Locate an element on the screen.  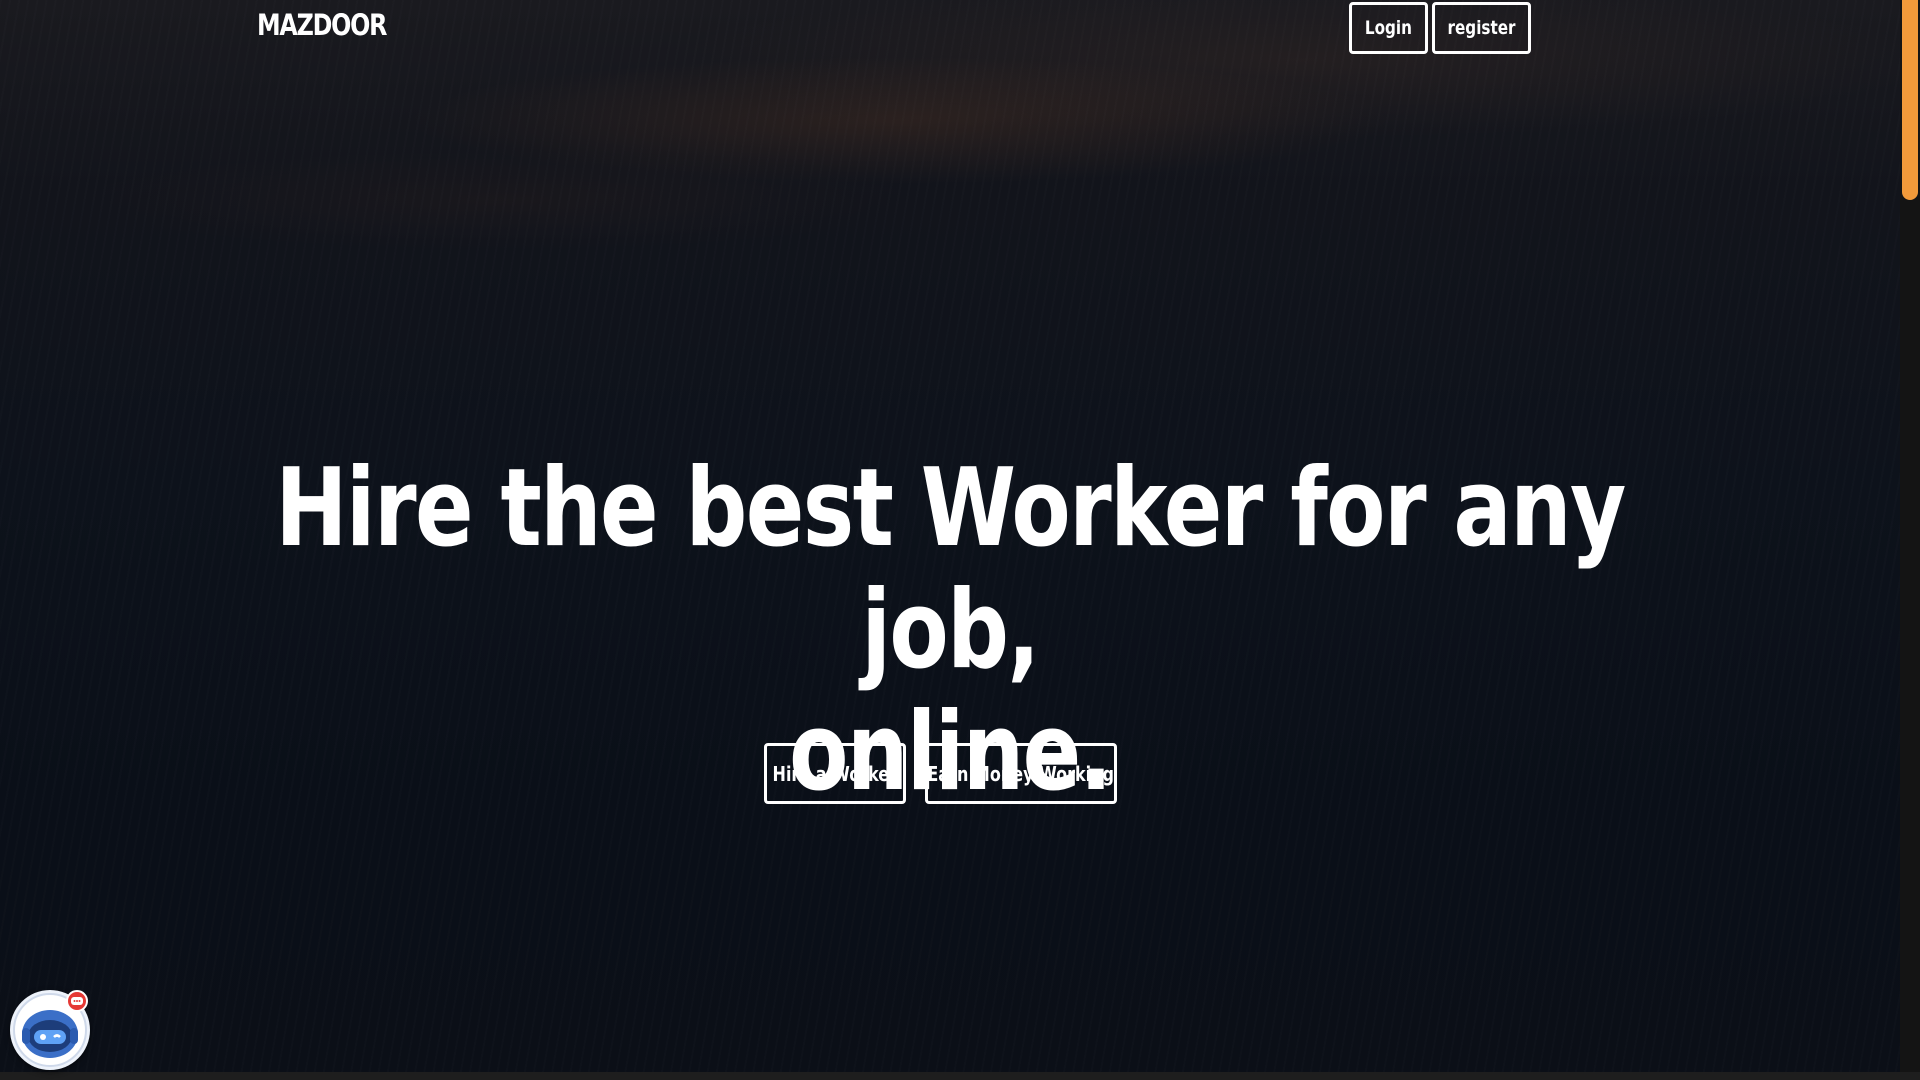
login-button-label: Login is located at coordinates (1388, 28).